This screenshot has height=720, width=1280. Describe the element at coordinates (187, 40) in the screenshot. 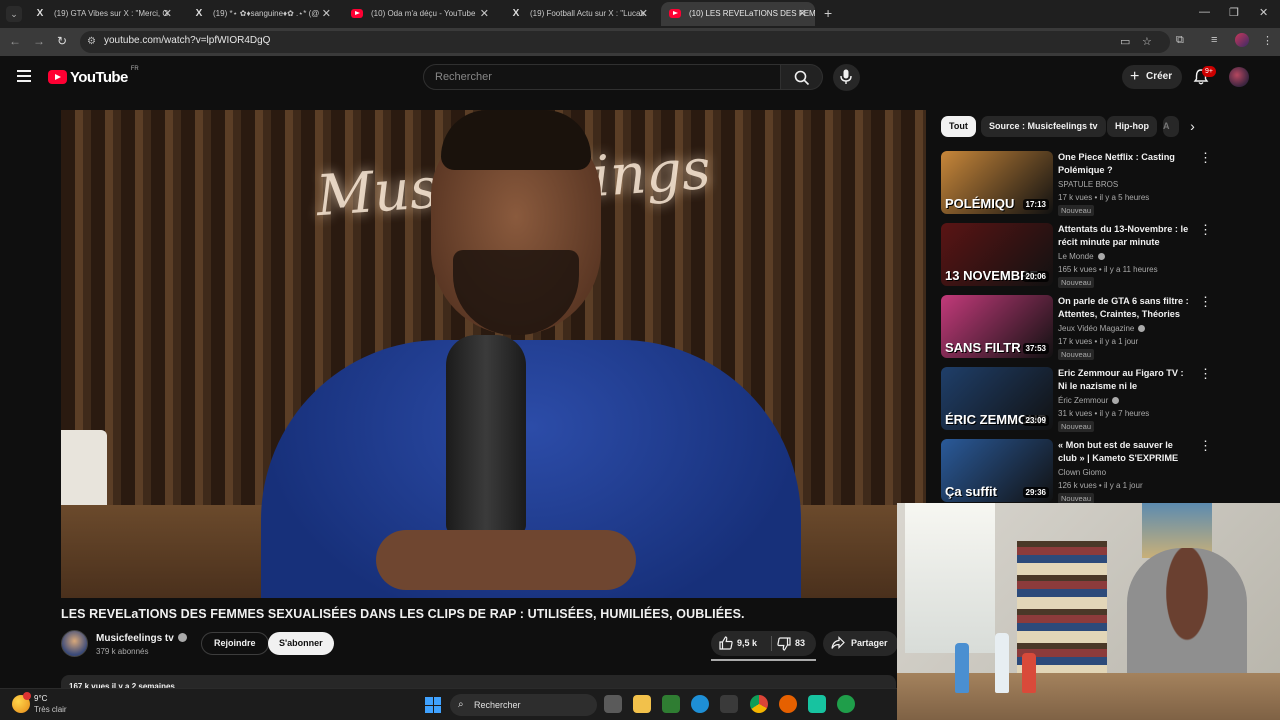

I see `url-text: youtube.com/watch?v=lpfWIOR4DgQ` at that location.